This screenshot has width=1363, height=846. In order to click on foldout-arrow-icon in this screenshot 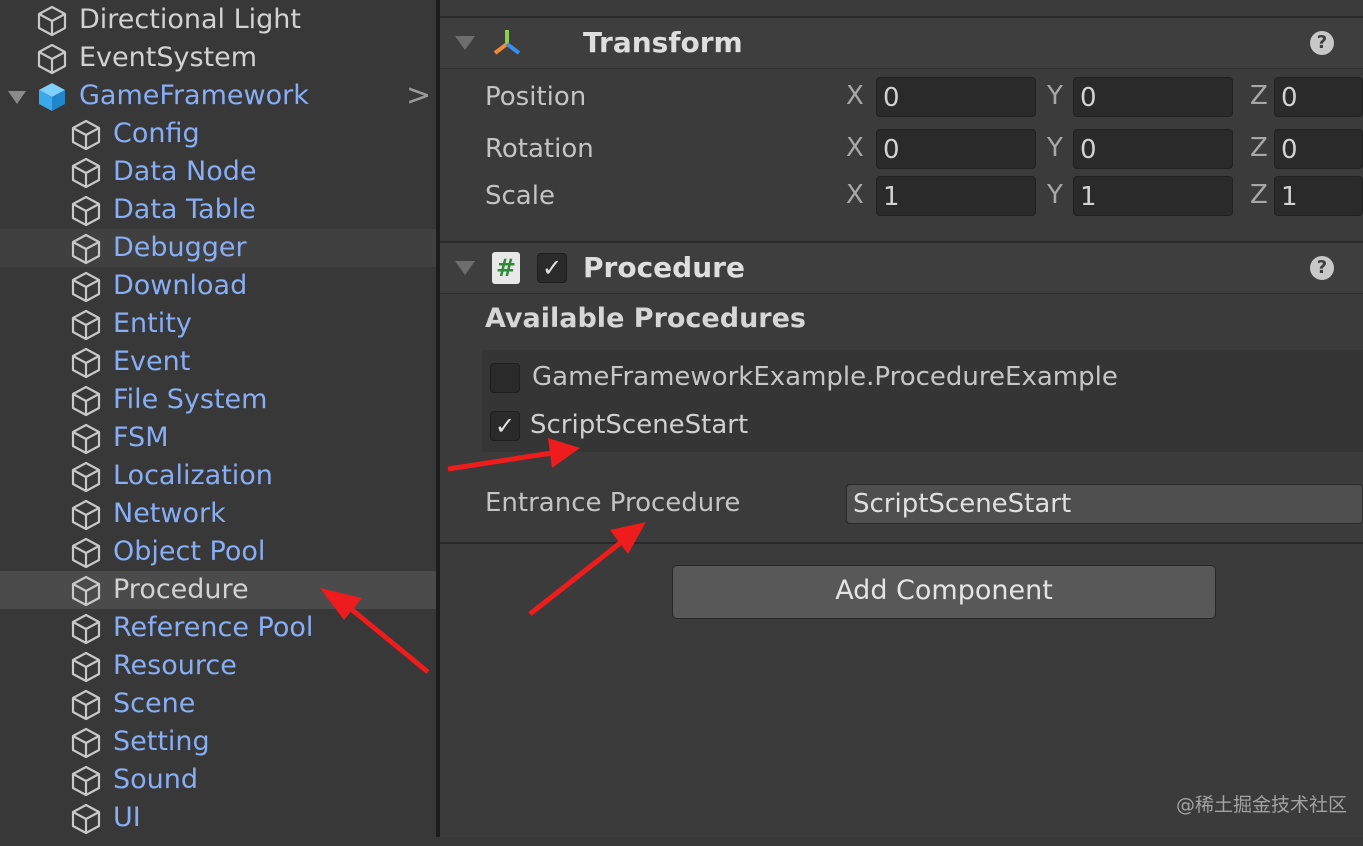, I will do `click(17, 97)`.